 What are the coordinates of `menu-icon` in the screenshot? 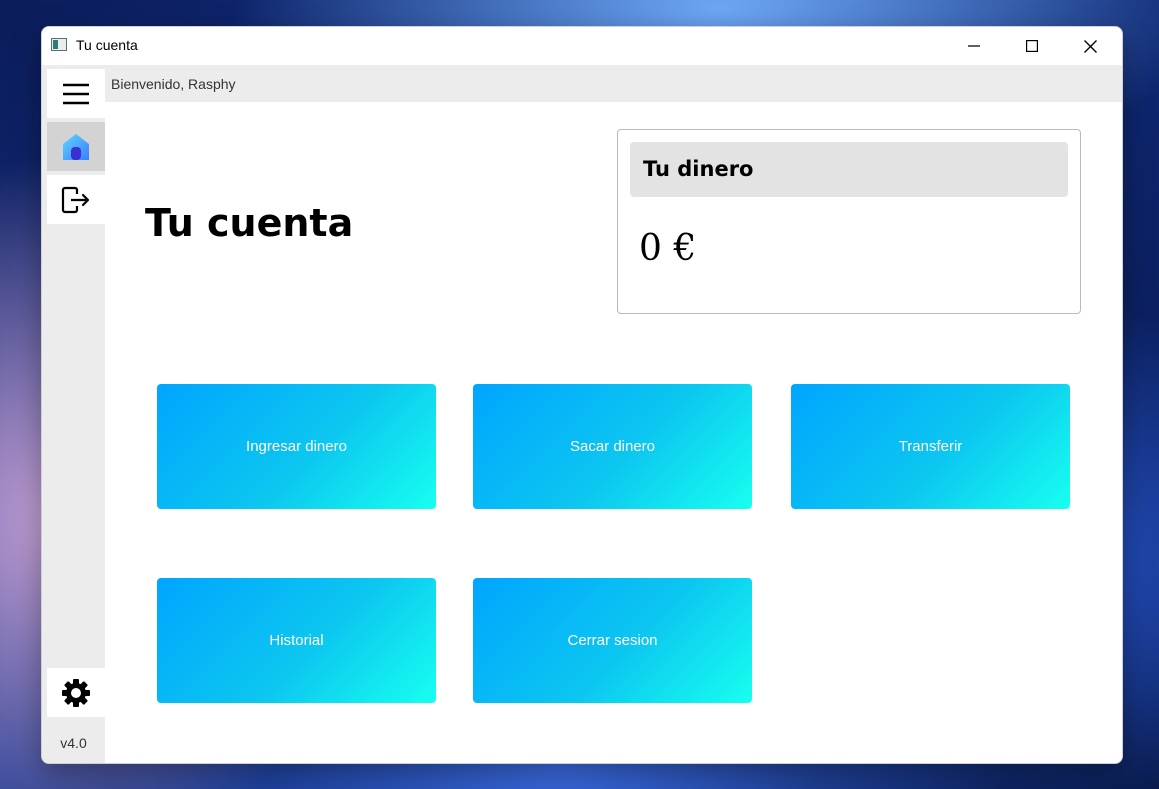 It's located at (76, 93).